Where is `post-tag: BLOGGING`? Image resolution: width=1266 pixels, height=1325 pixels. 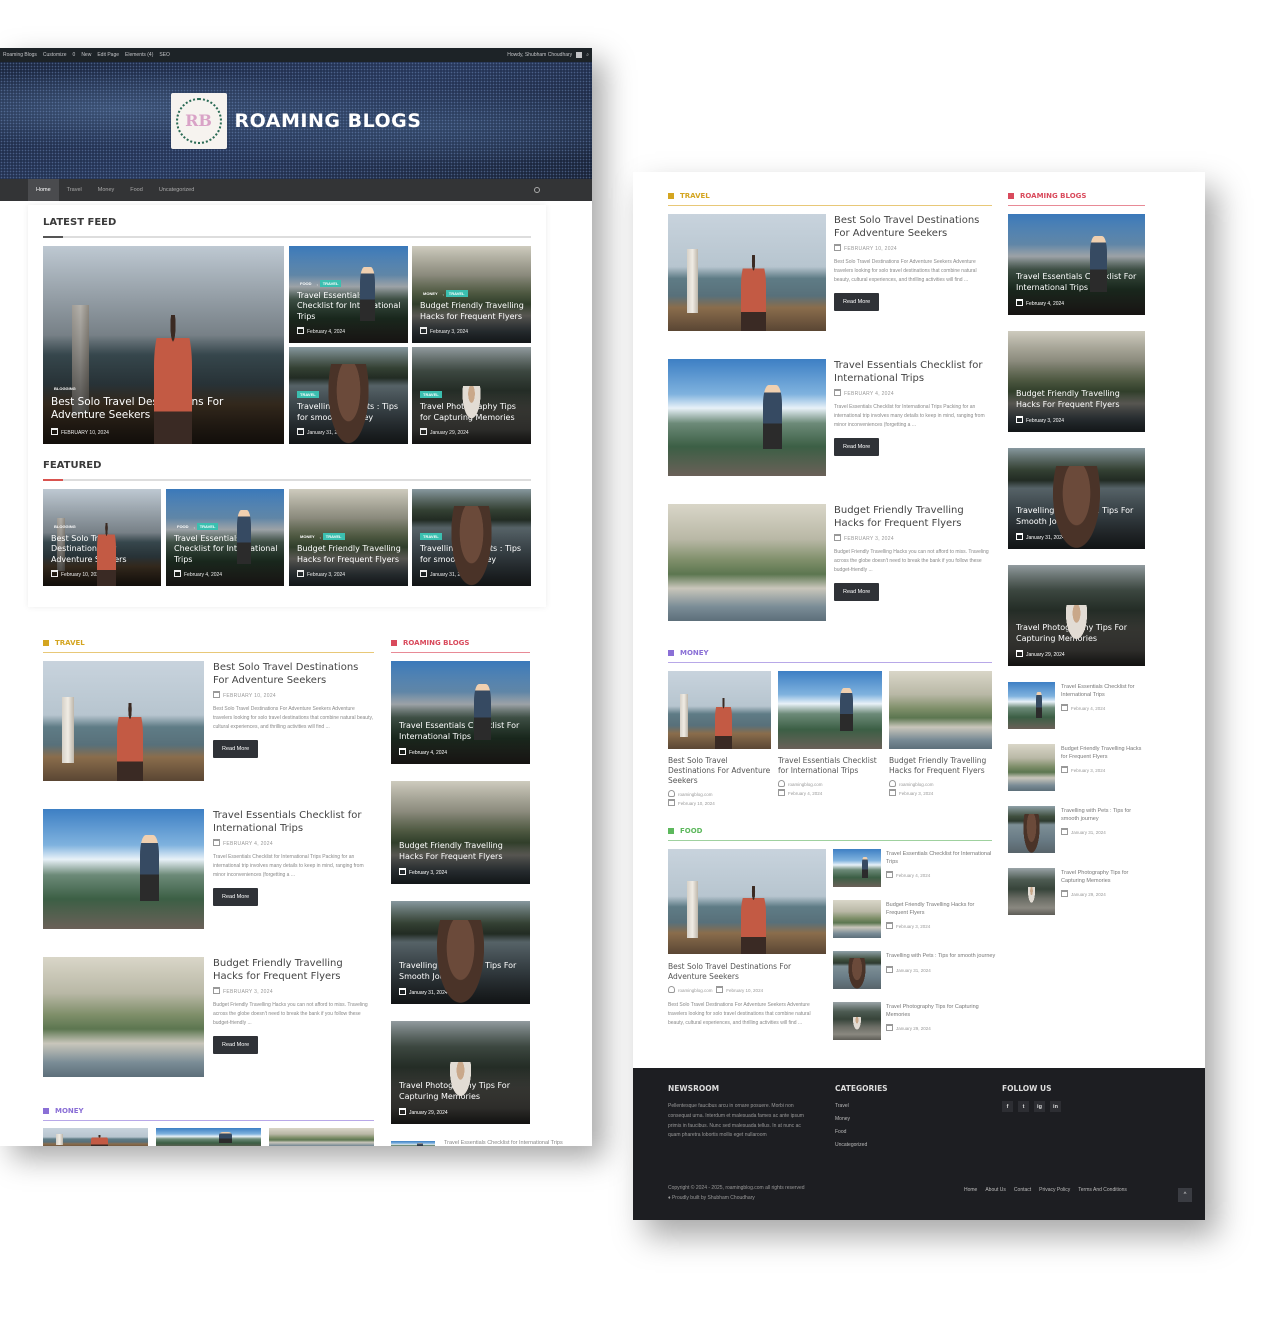
post-tag: BLOGGING is located at coordinates (65, 388).